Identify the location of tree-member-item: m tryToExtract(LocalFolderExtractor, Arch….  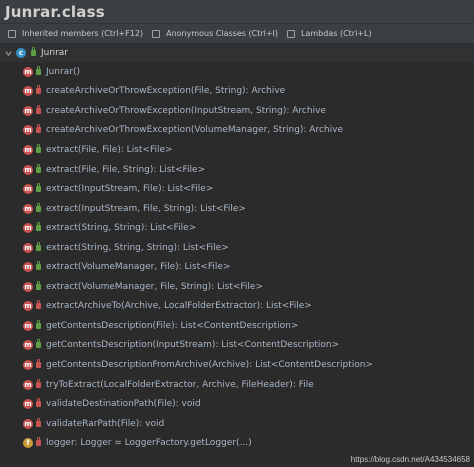
(237, 385).